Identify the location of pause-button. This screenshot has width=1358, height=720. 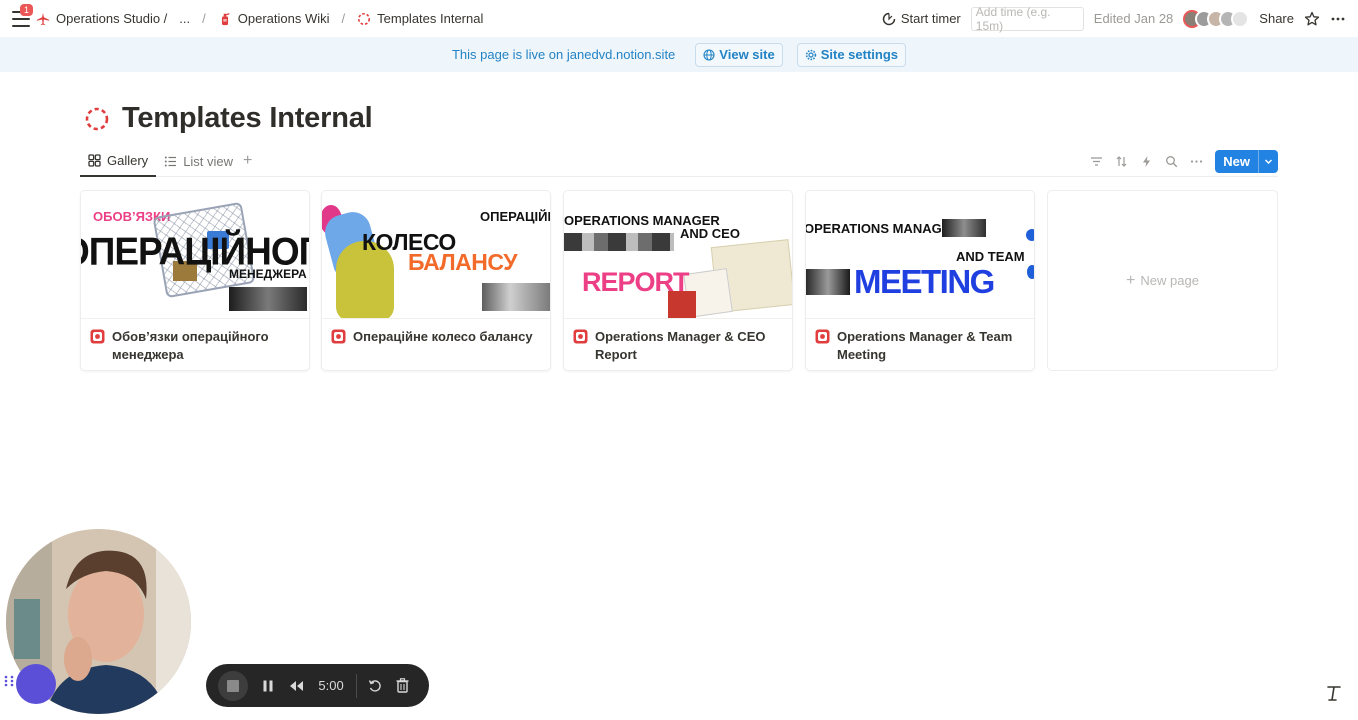
(268, 686).